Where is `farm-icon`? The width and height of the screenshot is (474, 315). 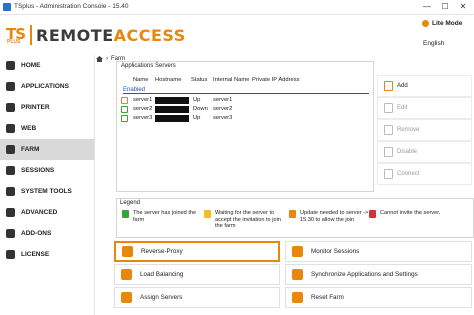
farm-icon is located at coordinates (10, 149).